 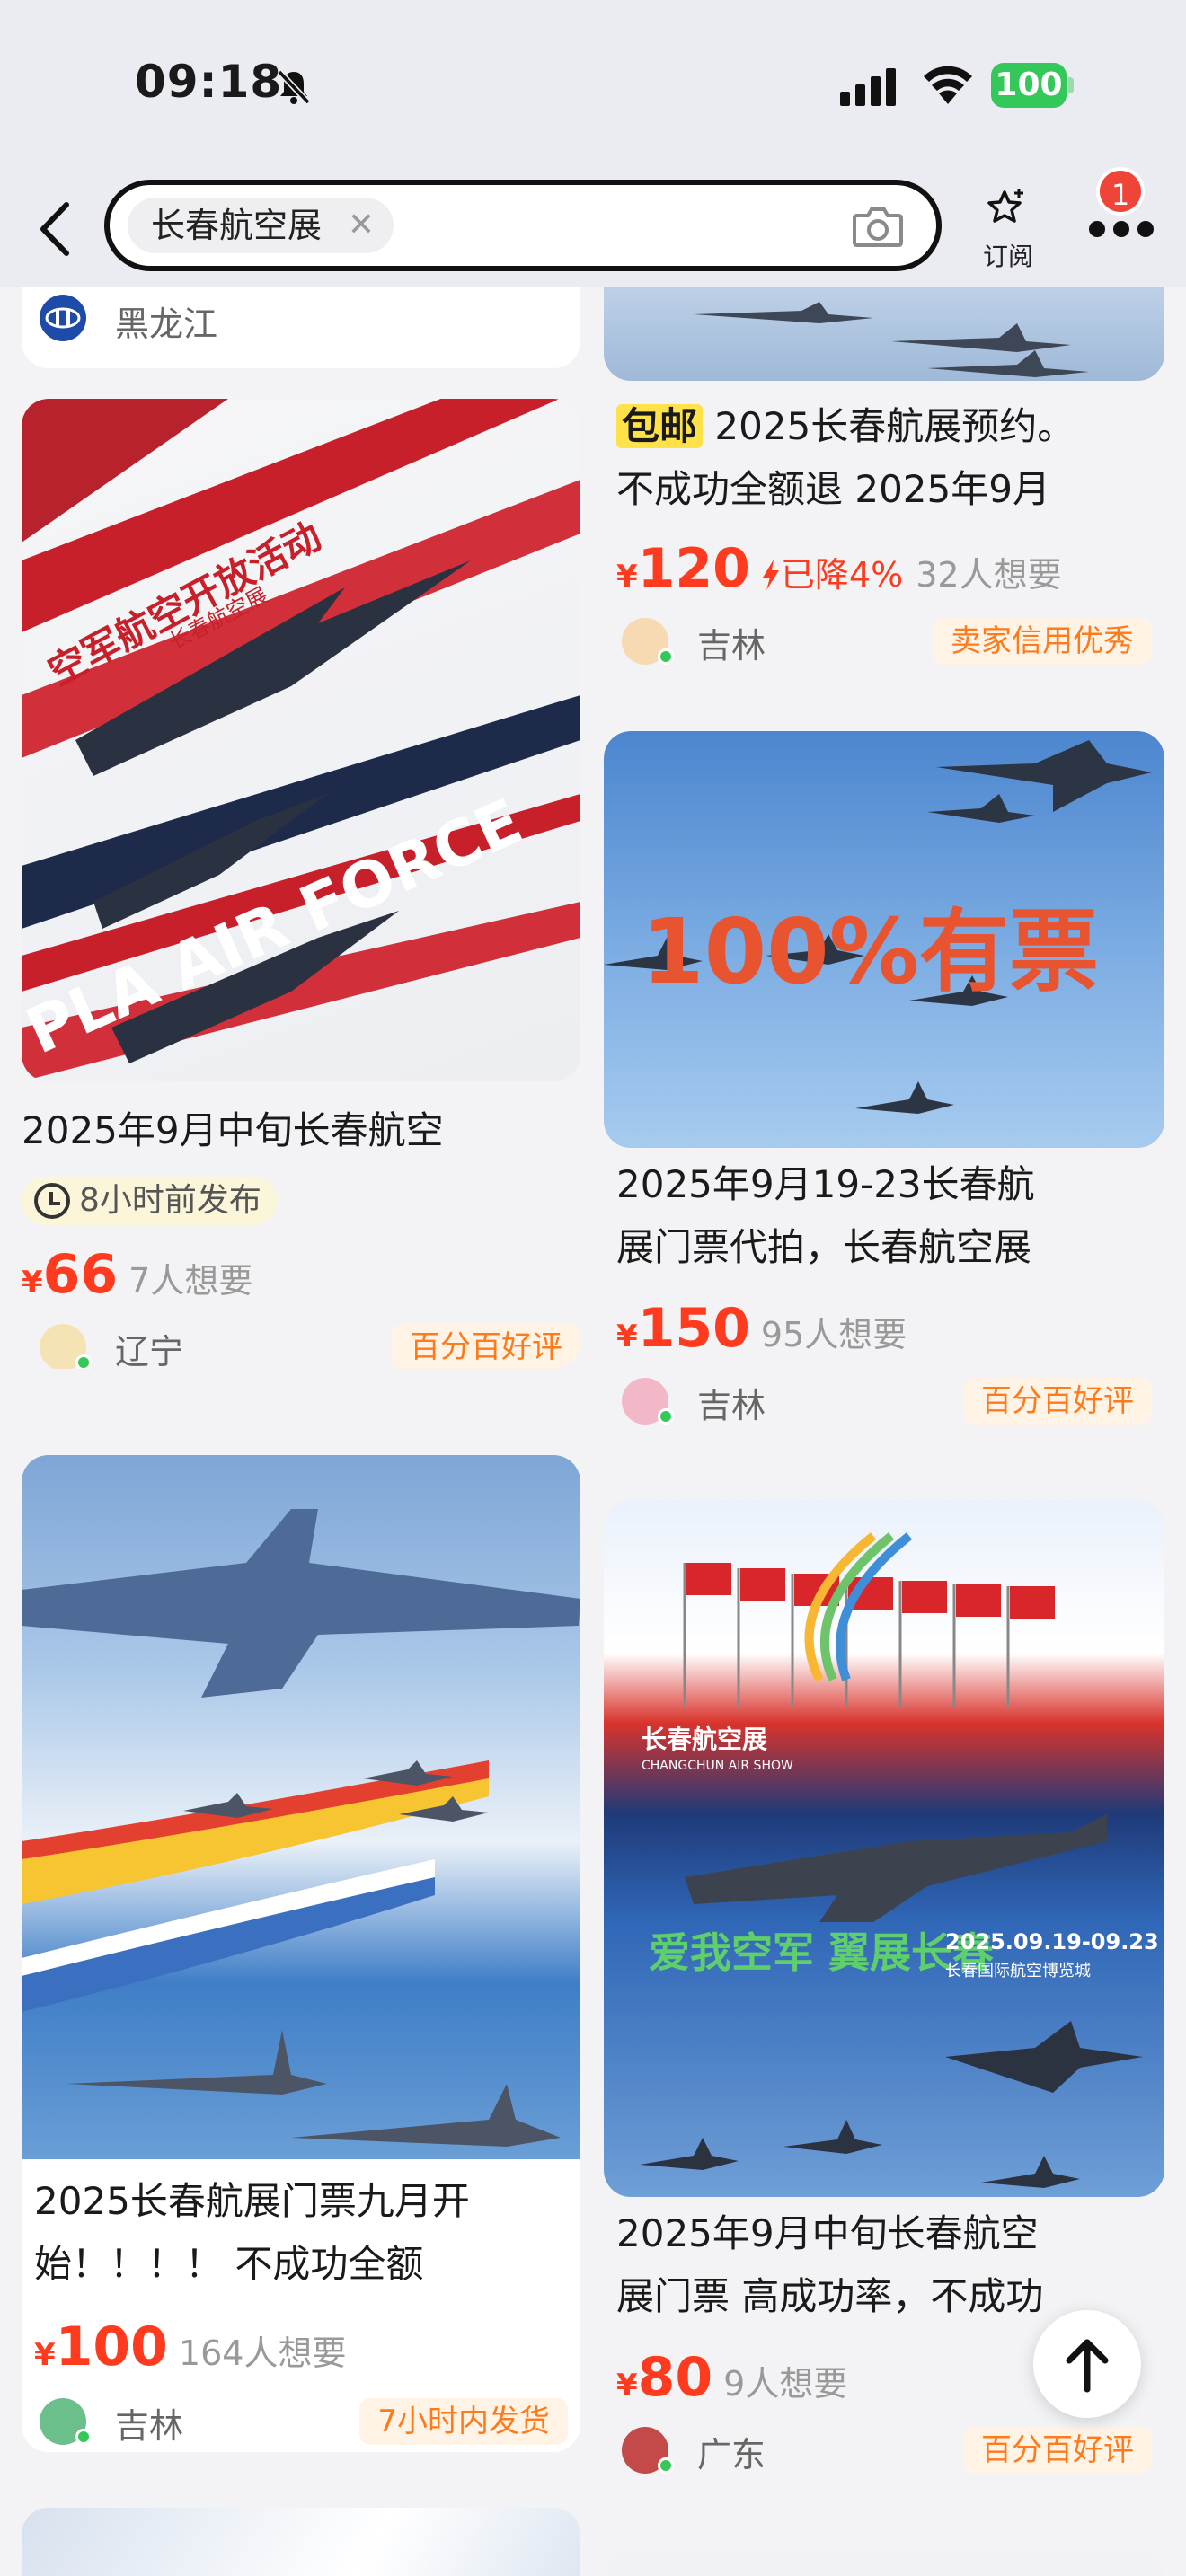 I want to click on arrow-up-icon, so click(x=1087, y=2366).